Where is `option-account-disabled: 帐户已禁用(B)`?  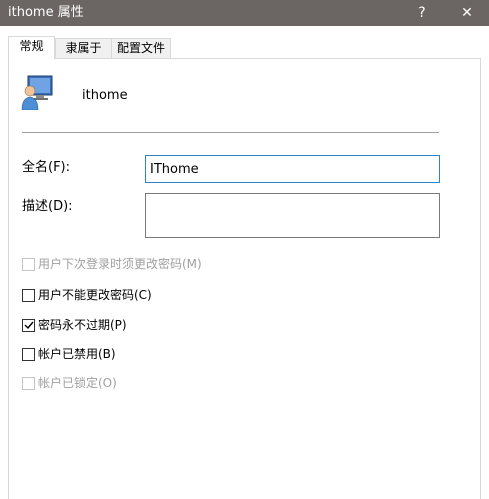
option-account-disabled: 帐户已禁用(B) is located at coordinates (69, 354).